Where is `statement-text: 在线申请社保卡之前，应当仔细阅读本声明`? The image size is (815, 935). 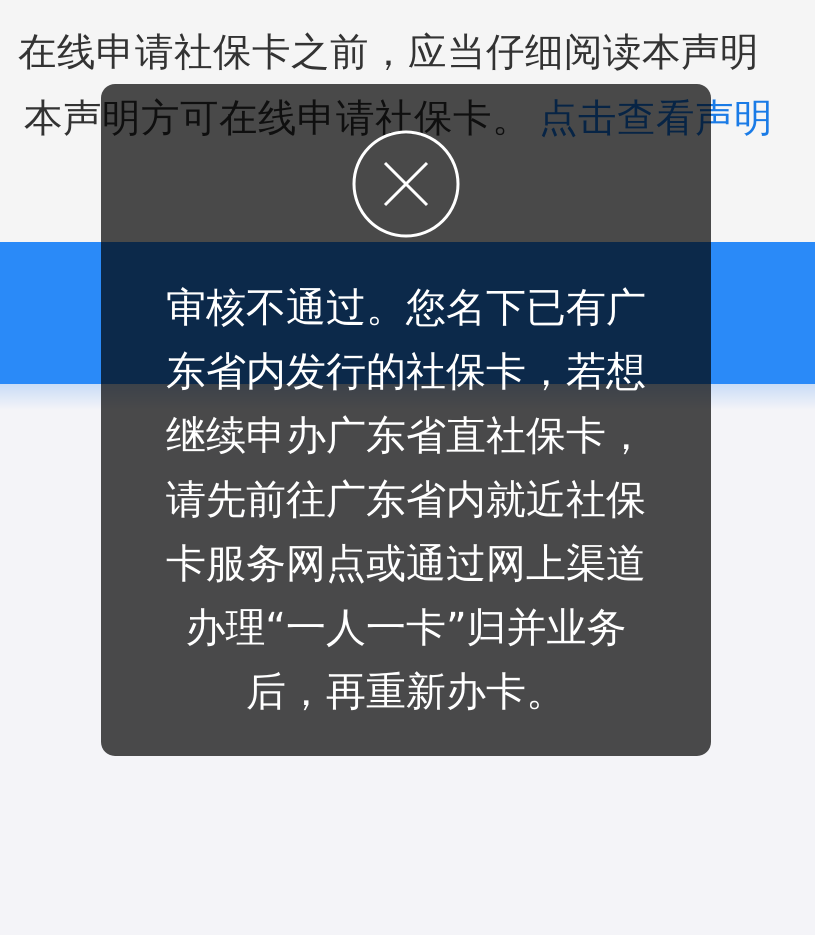 statement-text: 在线申请社保卡之前，应当仔细阅读本声明 is located at coordinates (389, 53).